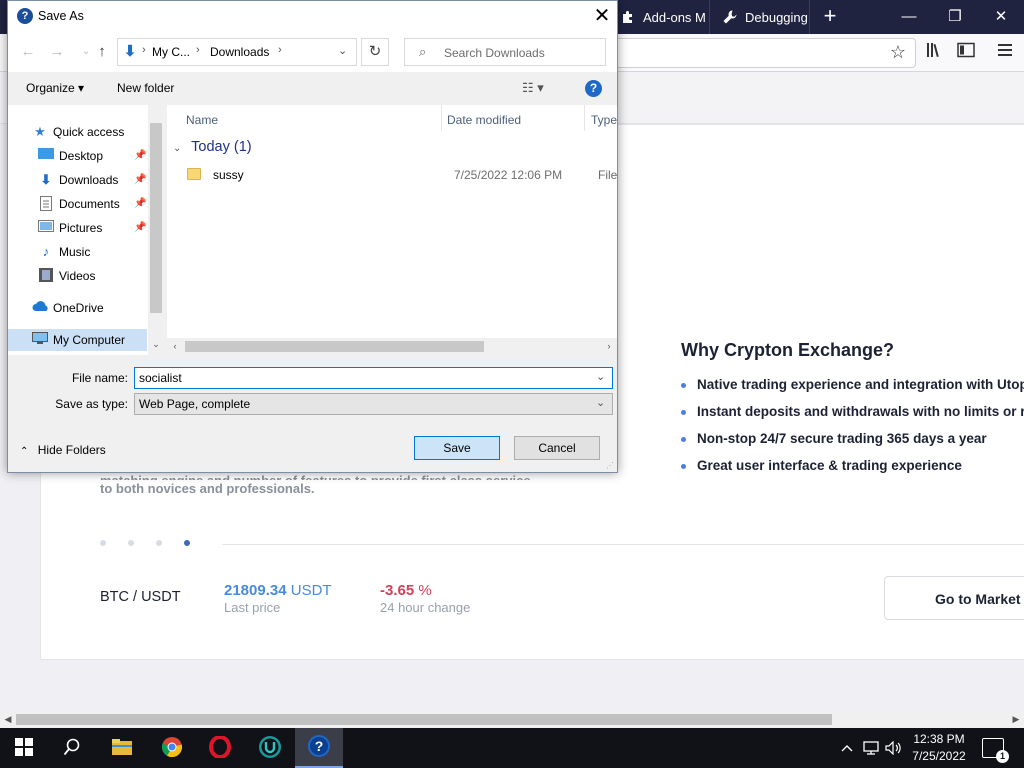 The image size is (1024, 768). What do you see at coordinates (954, 598) in the screenshot?
I see `go-to-market-button: Go to Market View` at bounding box center [954, 598].